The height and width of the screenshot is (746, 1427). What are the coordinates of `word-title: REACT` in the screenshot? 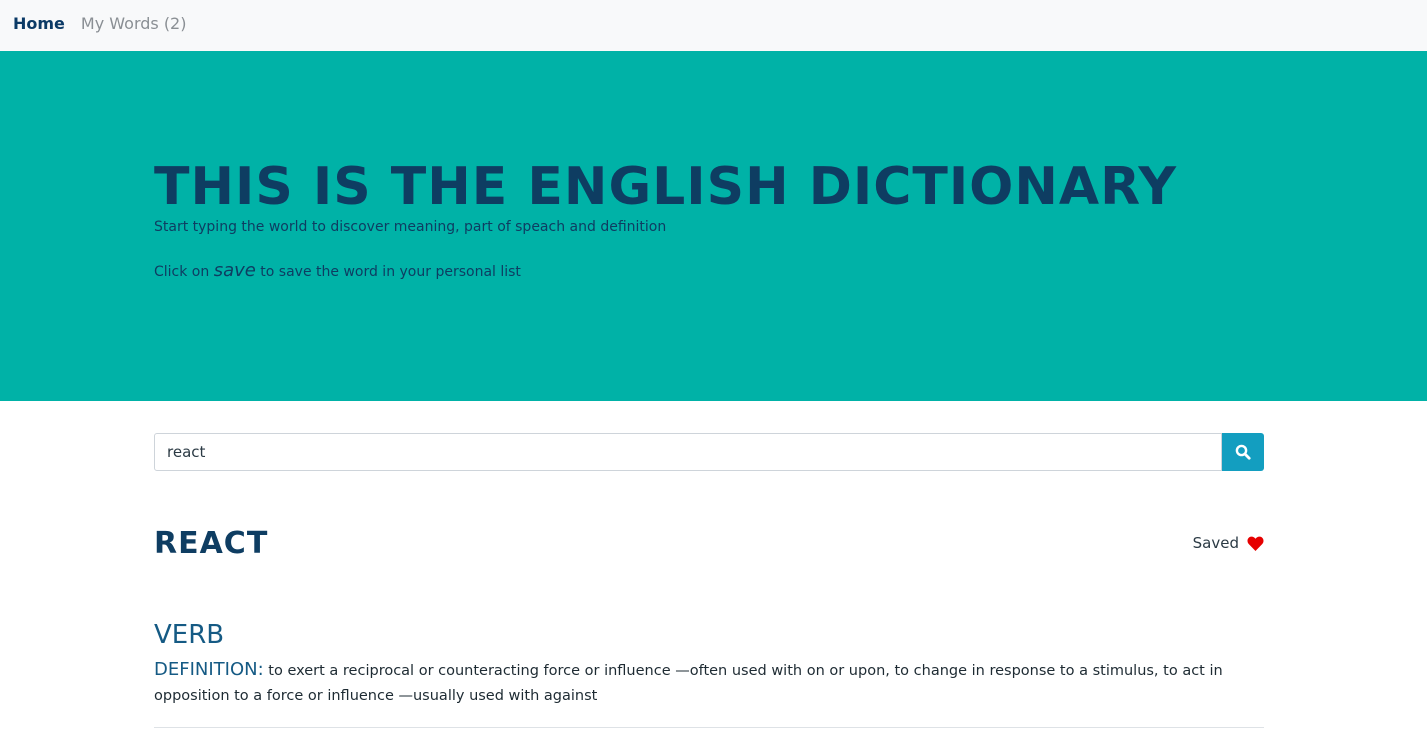 It's located at (211, 543).